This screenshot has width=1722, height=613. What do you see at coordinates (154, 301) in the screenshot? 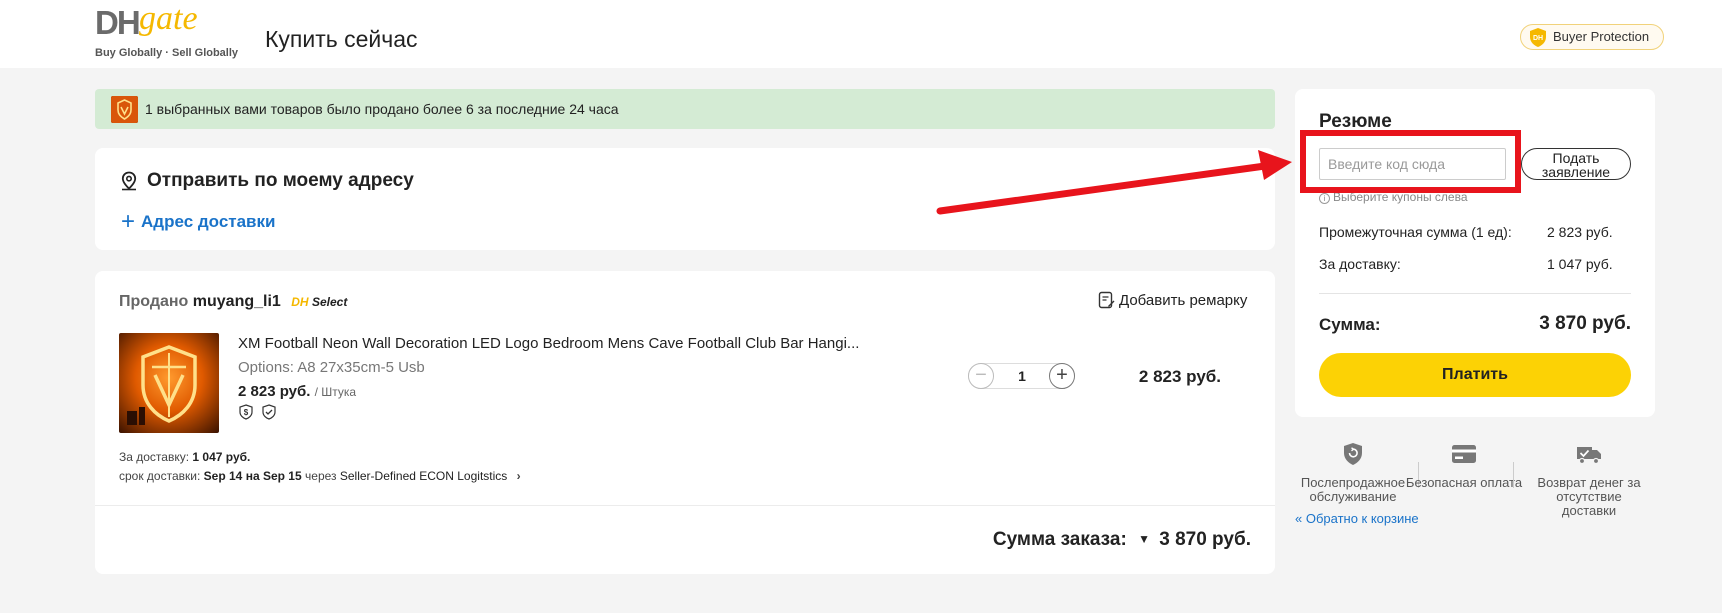
I see `sold-by-label: Продано` at bounding box center [154, 301].